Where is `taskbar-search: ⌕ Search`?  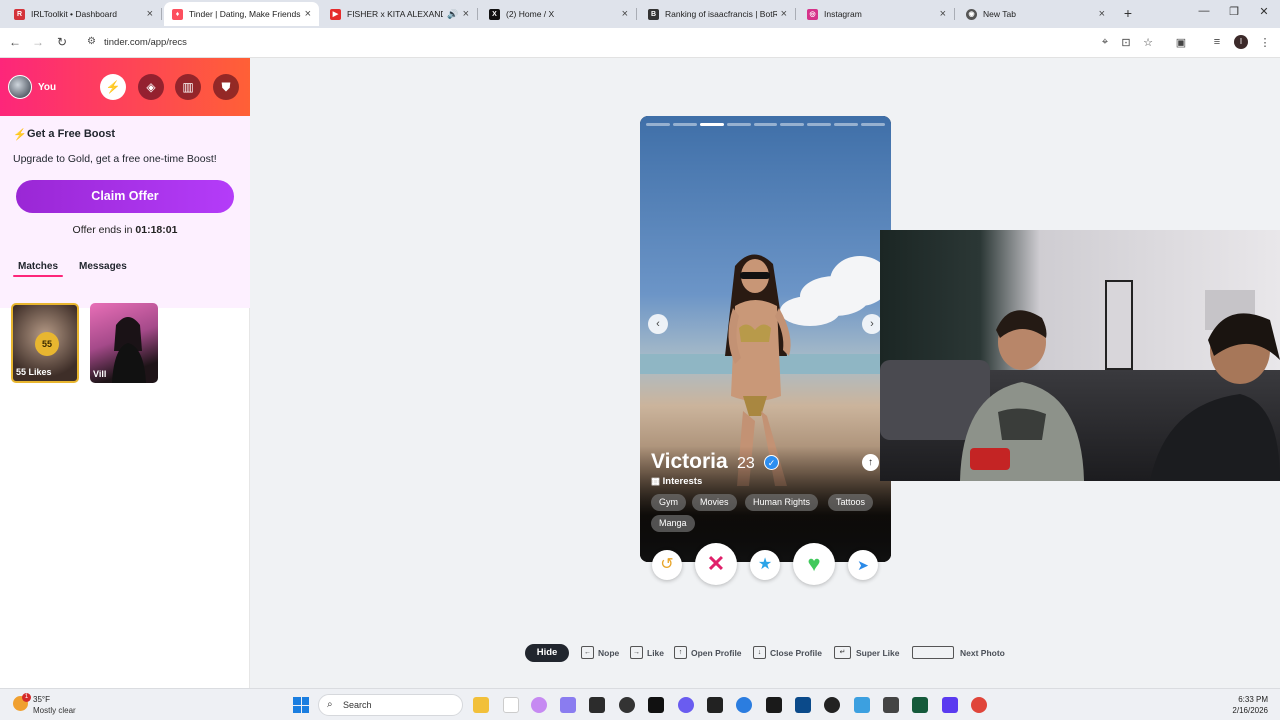 taskbar-search: ⌕ Search is located at coordinates (390, 705).